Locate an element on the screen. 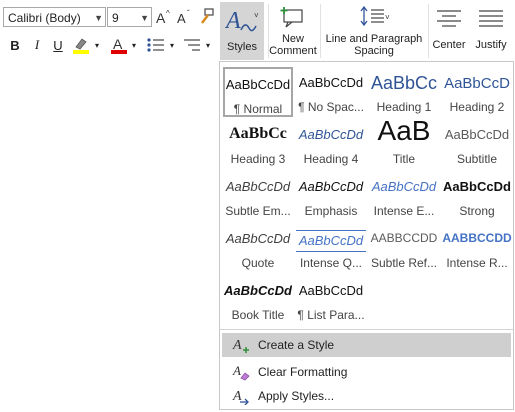 Image resolution: width=515 pixels, height=412 pixels. new-comment-icon is located at coordinates (291, 17).